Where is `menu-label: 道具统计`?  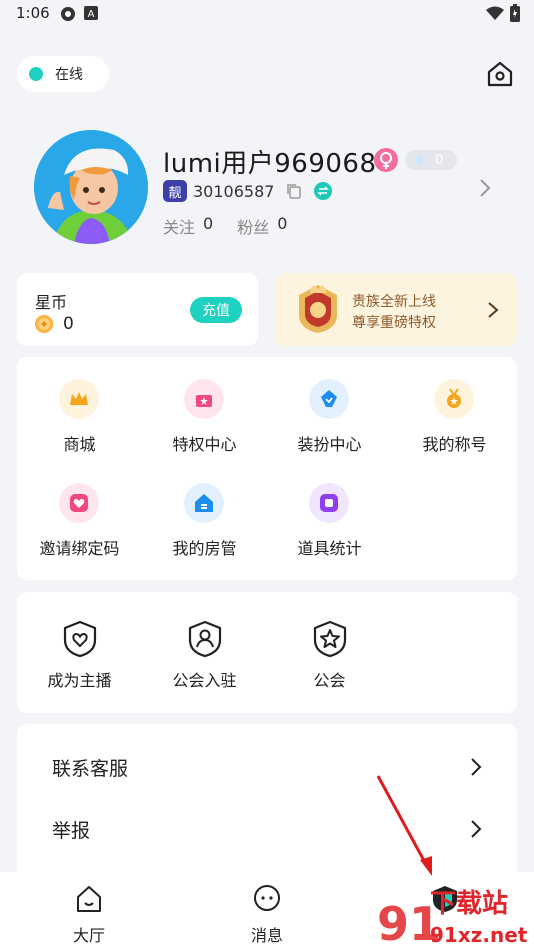
menu-label: 道具统计 is located at coordinates (329, 548).